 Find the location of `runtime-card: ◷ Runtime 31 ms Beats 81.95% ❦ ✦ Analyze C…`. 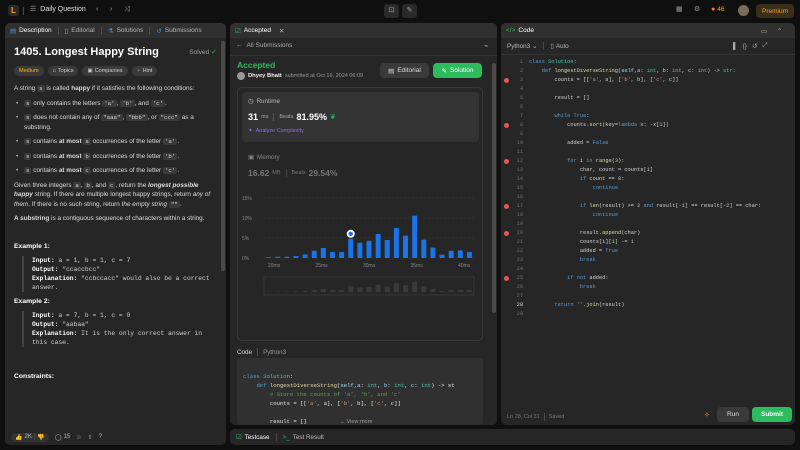

runtime-card: ◷ Runtime 31 ms Beats 81.95% ❦ ✦ Analyze C… is located at coordinates (360, 117).